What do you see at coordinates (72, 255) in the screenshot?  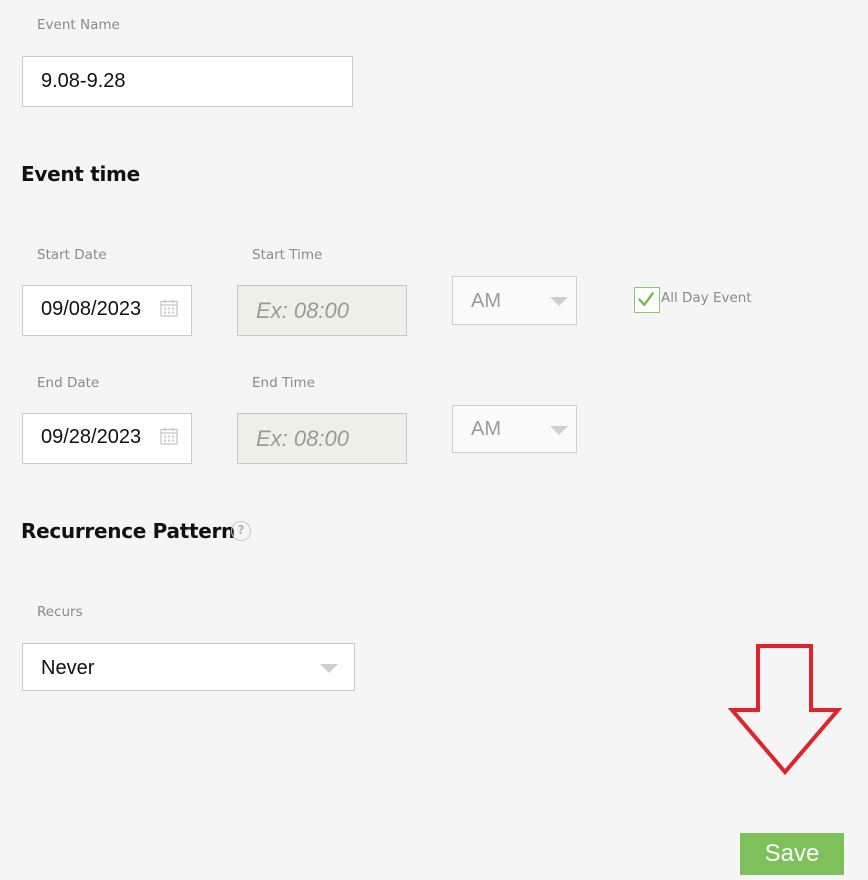 I see `start-date-label: Start Date` at bounding box center [72, 255].